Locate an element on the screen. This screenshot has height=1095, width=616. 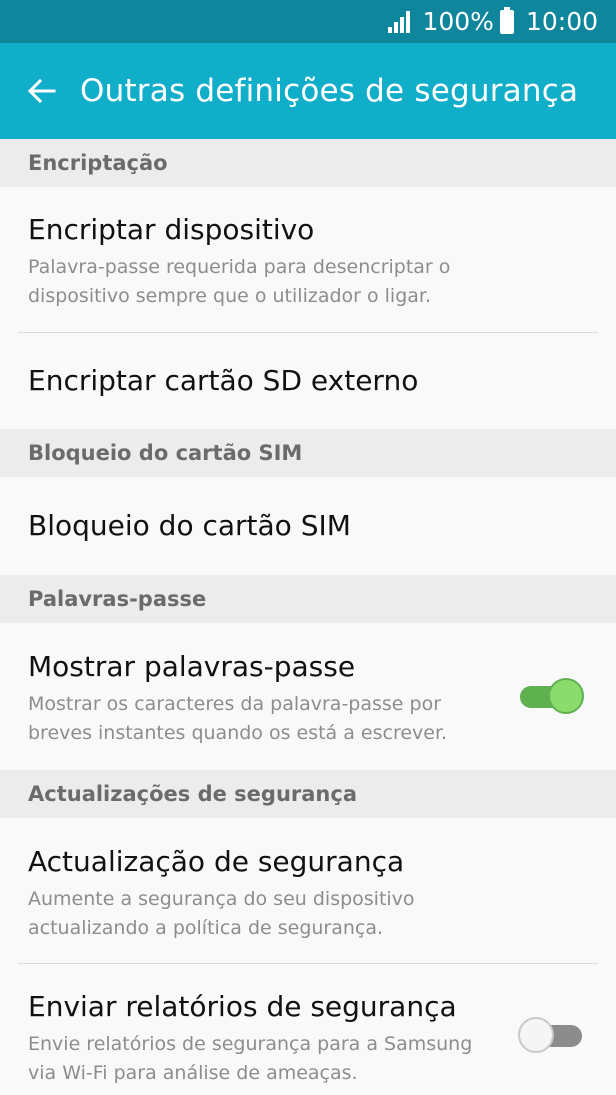
item-title: Bloqueio do cartão SIM is located at coordinates (189, 525).